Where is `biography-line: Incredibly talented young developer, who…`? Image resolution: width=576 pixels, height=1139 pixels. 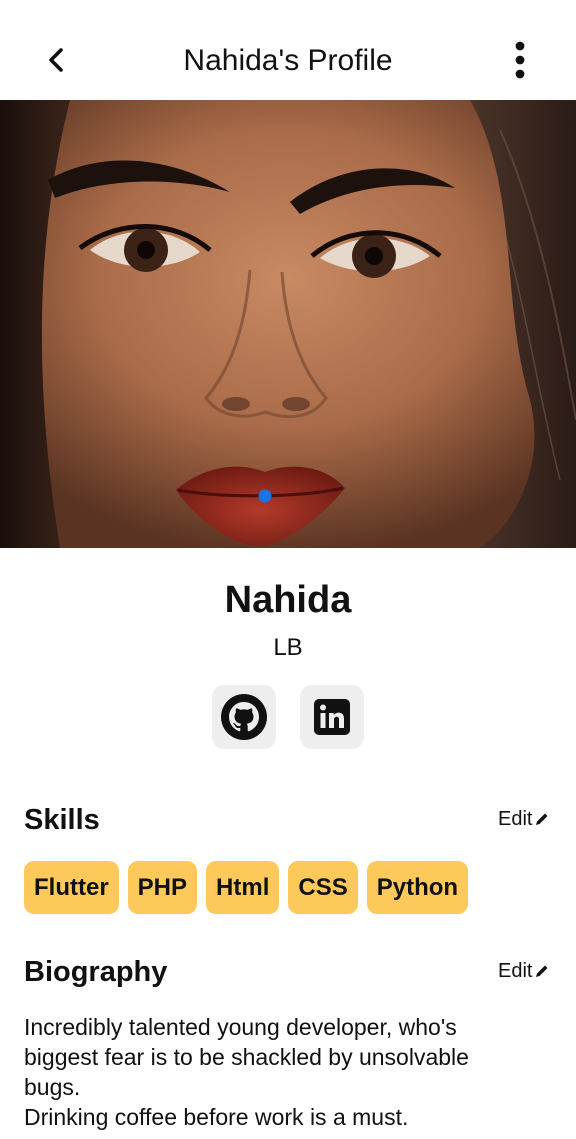
biography-line: Incredibly talented young developer, who… is located at coordinates (240, 1027).